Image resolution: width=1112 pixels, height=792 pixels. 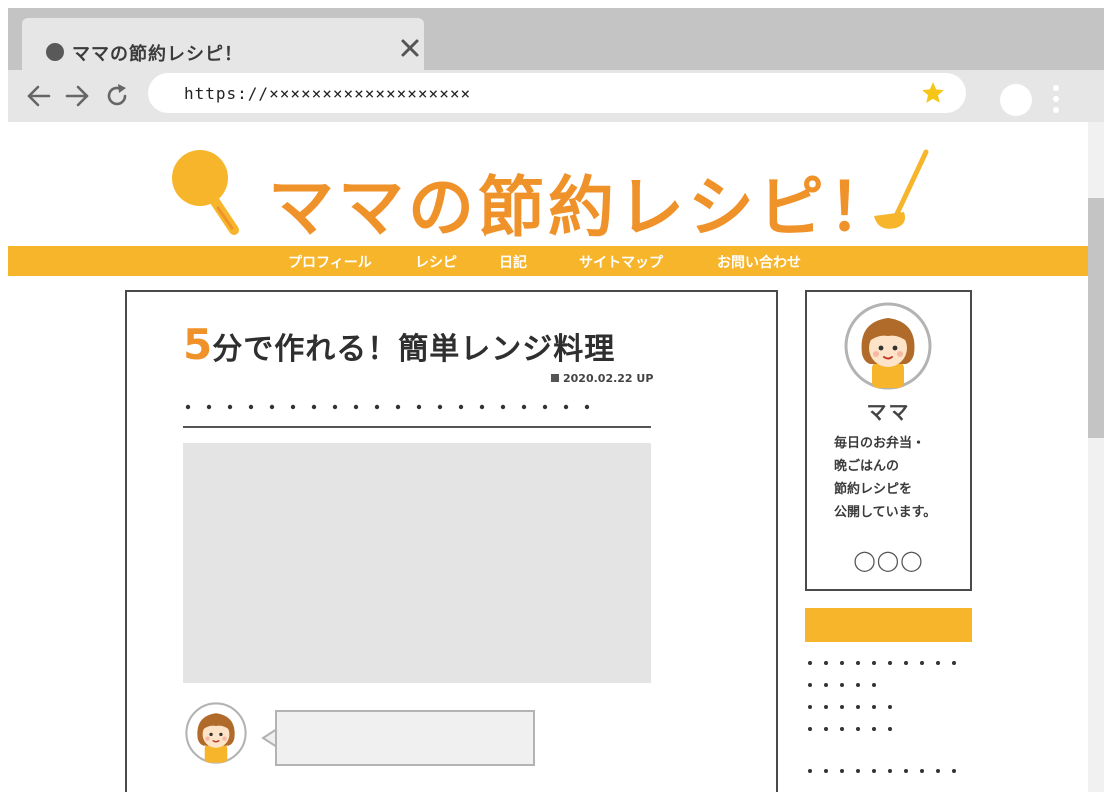 I want to click on close-icon, so click(x=410, y=48).